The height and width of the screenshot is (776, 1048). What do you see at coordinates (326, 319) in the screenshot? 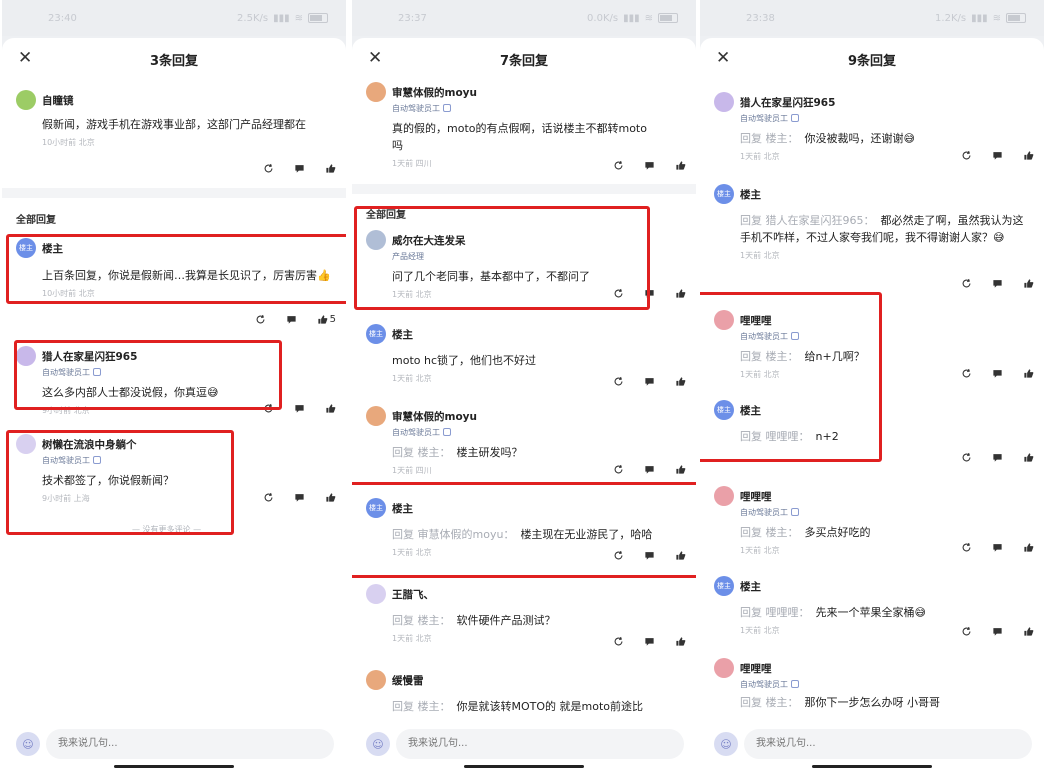
I see `like-button: 5` at bounding box center [326, 319].